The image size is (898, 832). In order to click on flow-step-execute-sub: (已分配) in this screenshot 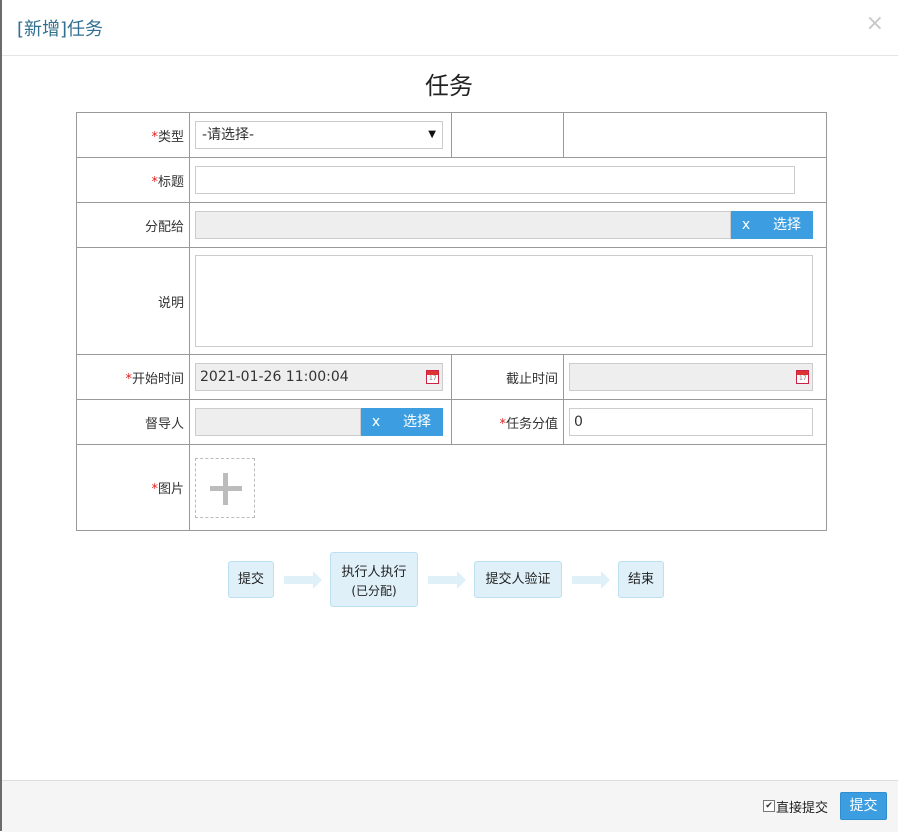, I will do `click(374, 591)`.